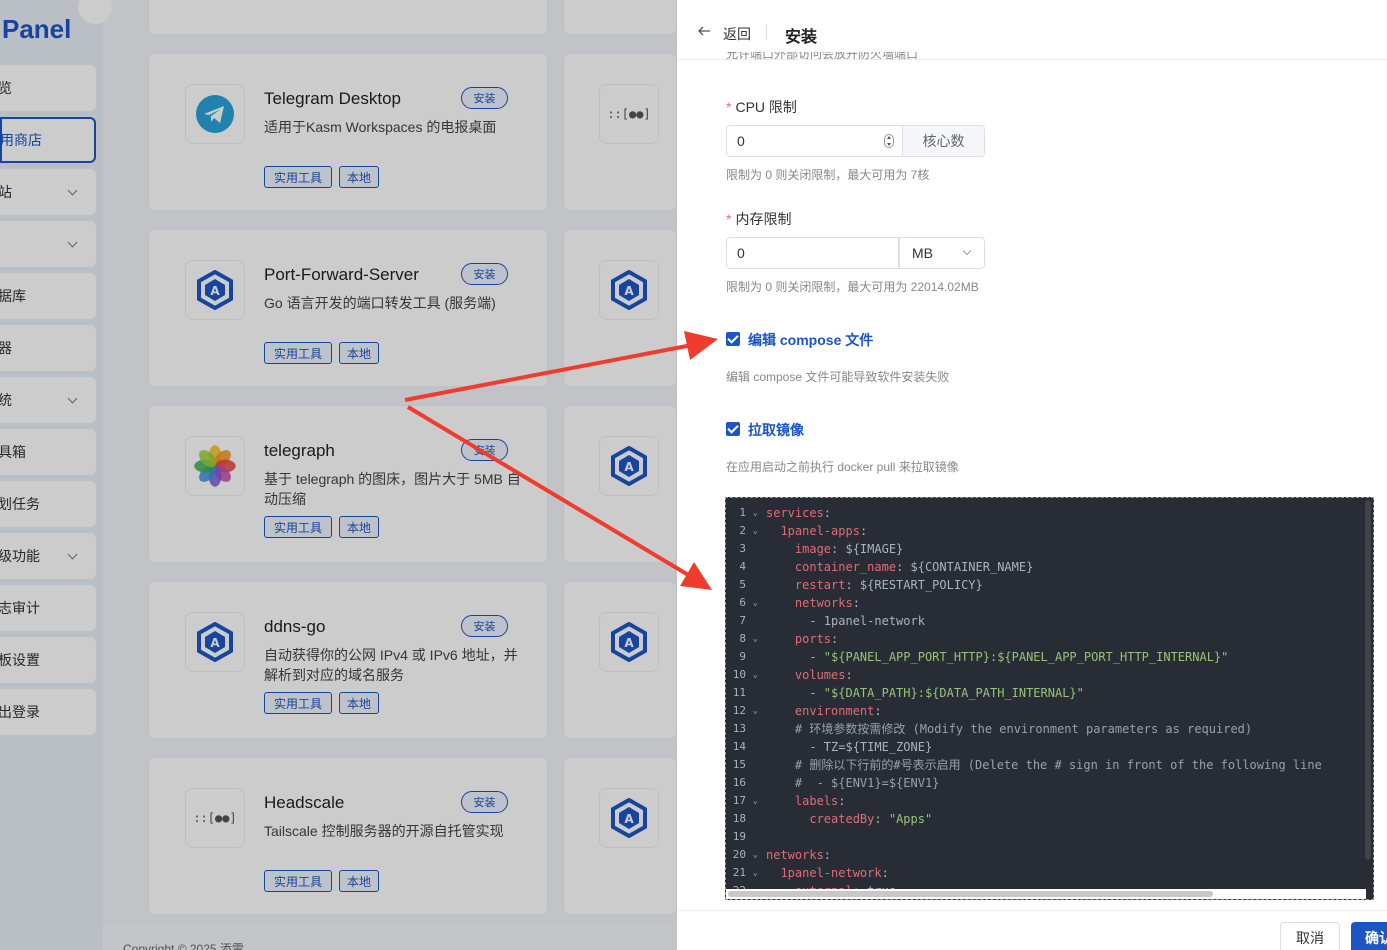 This screenshot has height=950, width=1387. Describe the element at coordinates (801, 37) in the screenshot. I see `drawer-title: 安装` at that location.